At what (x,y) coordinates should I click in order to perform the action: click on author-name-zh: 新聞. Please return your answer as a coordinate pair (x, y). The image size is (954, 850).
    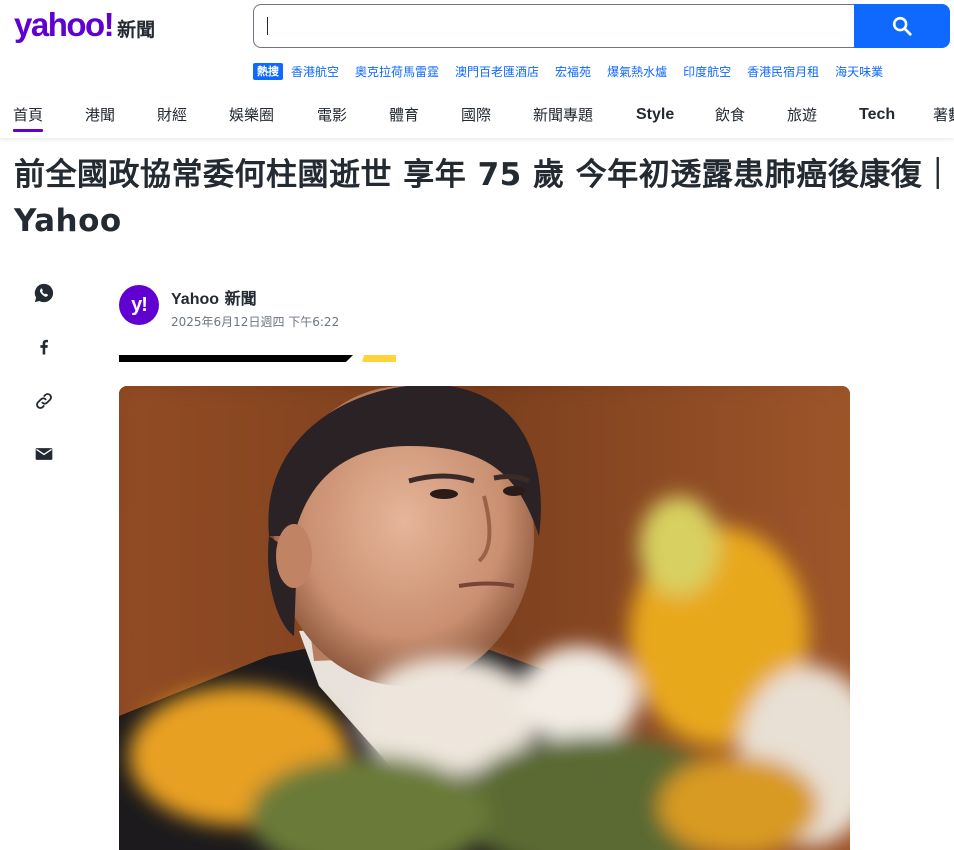
    Looking at the image, I should click on (240, 298).